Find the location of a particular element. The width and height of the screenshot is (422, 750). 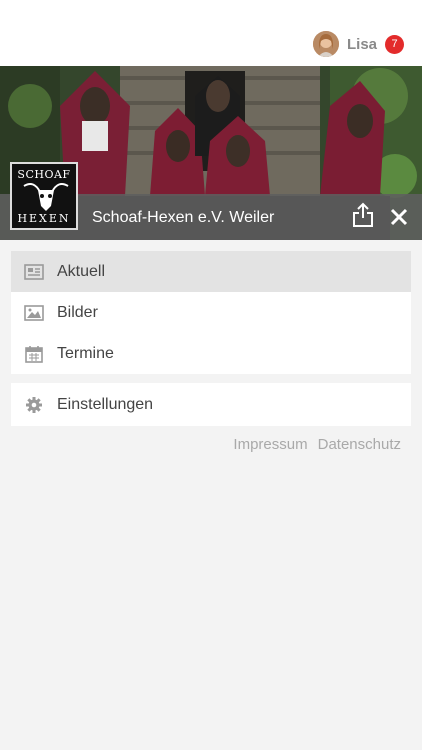

club-logo: SCHOAF HEXEN is located at coordinates (44, 196).